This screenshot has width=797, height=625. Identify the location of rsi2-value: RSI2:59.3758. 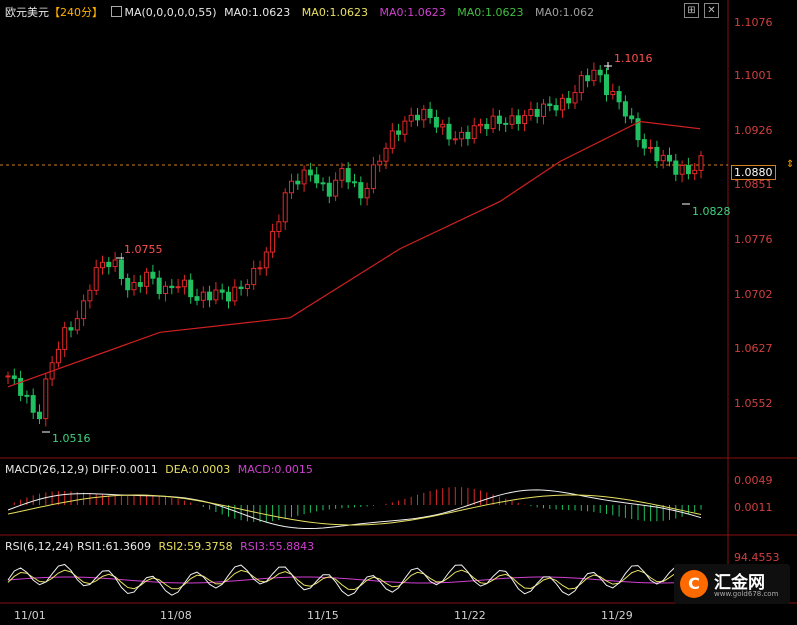
(195, 546).